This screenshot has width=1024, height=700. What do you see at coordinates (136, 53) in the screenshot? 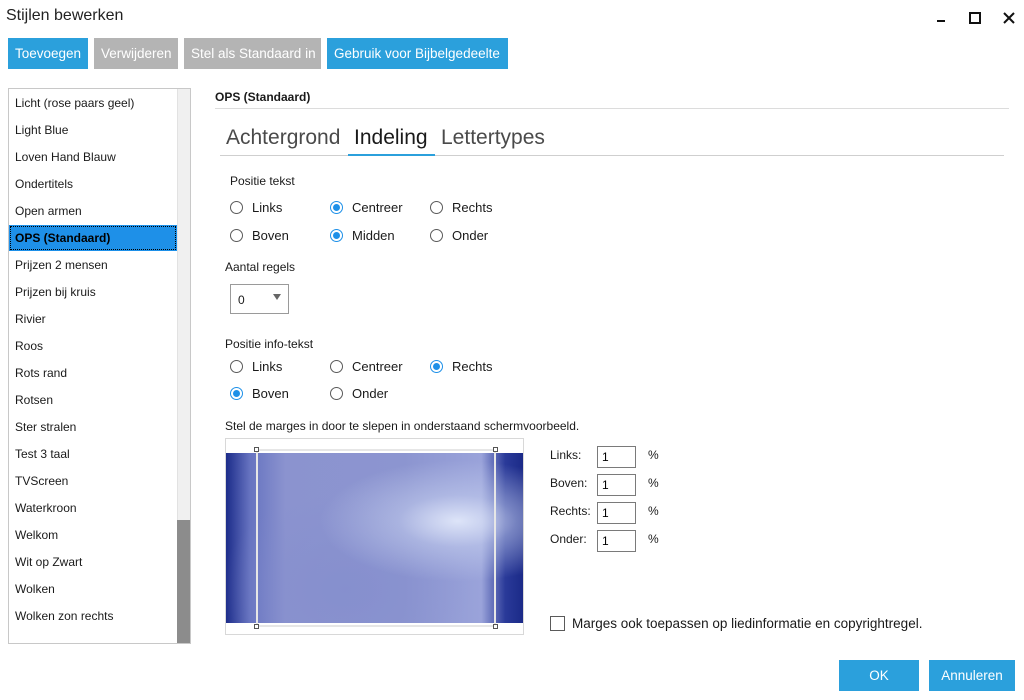
I see `remove-button: Verwijderen` at bounding box center [136, 53].